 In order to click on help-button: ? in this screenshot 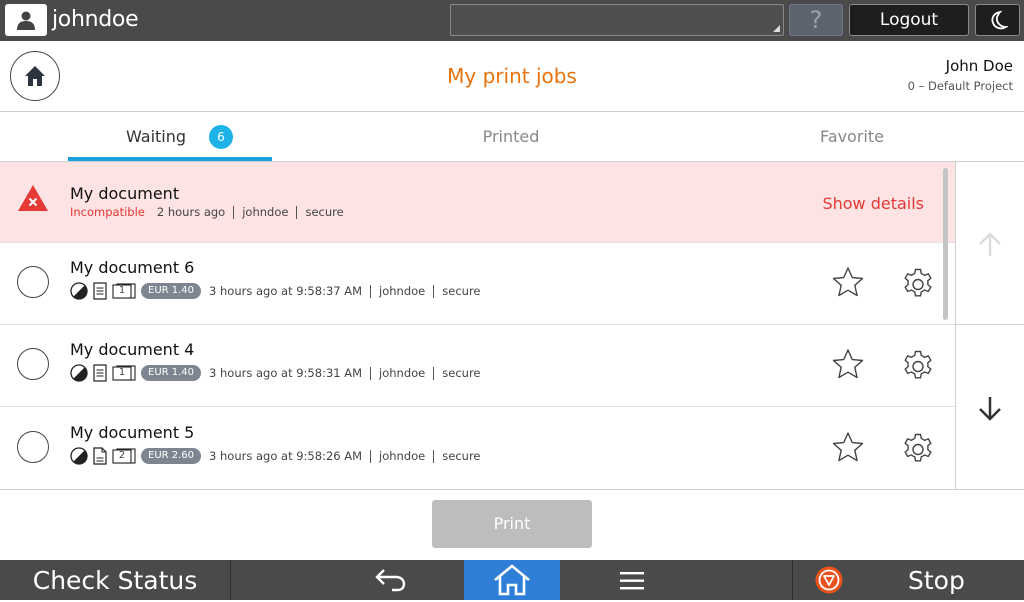, I will do `click(816, 20)`.